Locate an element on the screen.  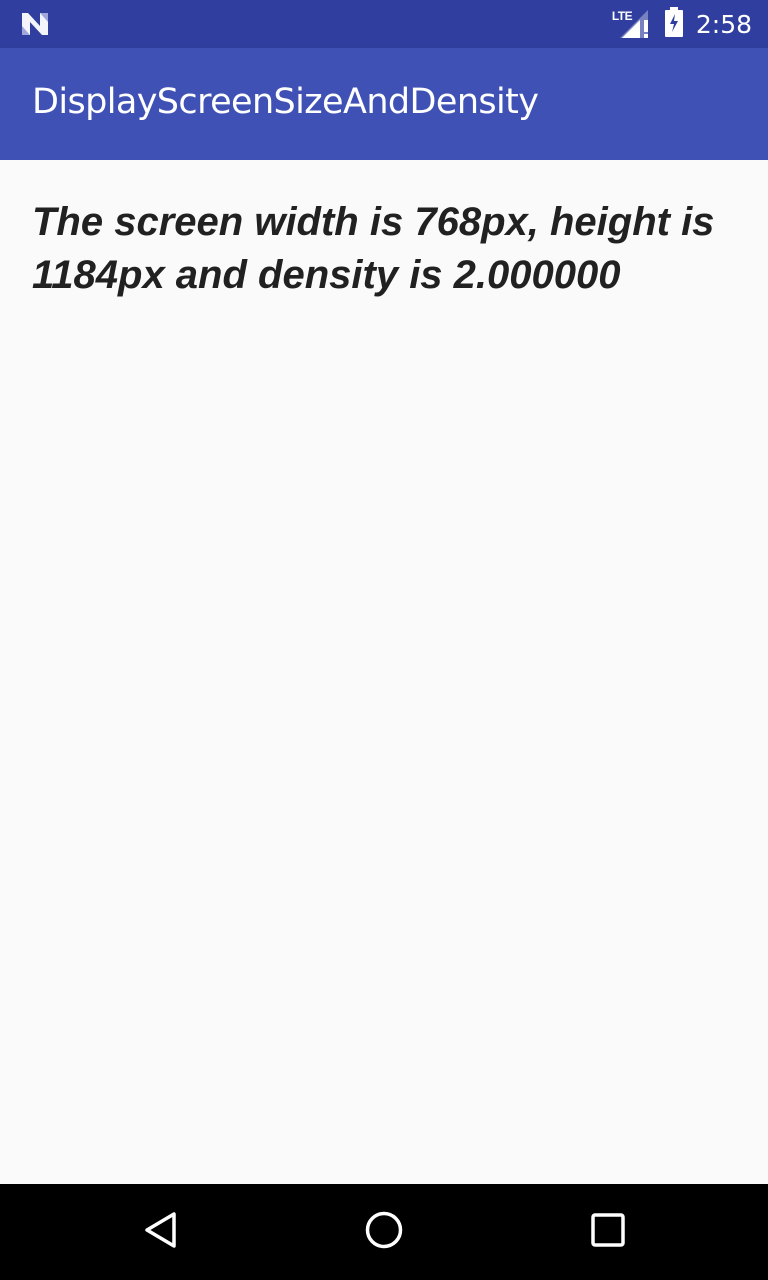
signal-indicator: LTE is located at coordinates (633, 24).